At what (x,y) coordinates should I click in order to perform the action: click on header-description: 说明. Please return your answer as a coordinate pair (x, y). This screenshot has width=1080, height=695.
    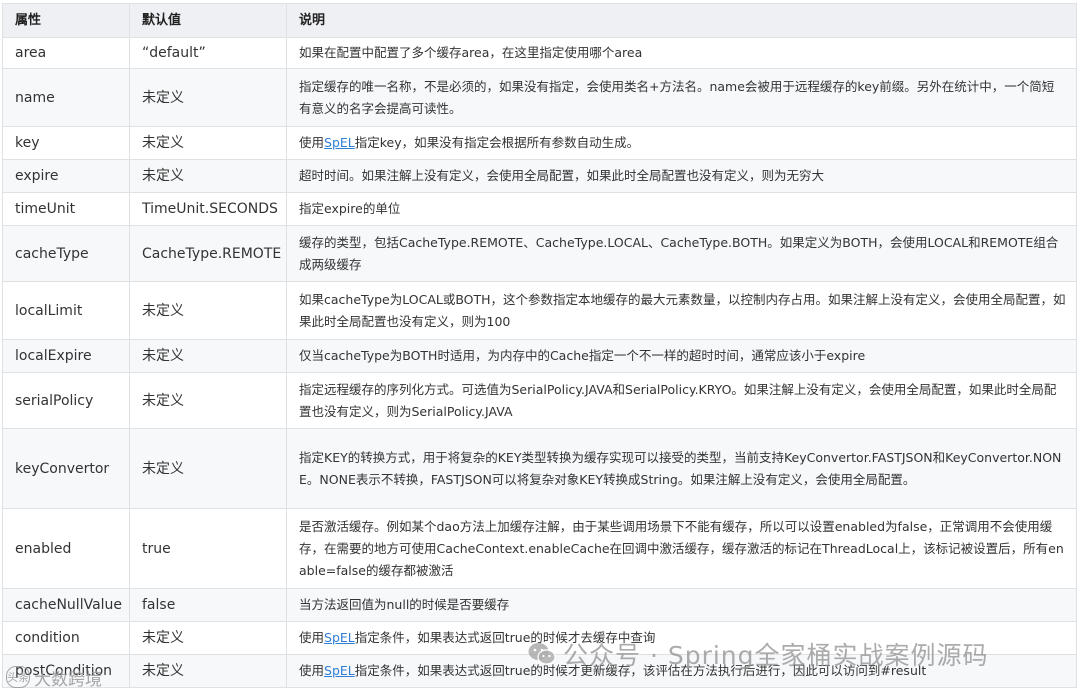
    Looking at the image, I should click on (681, 20).